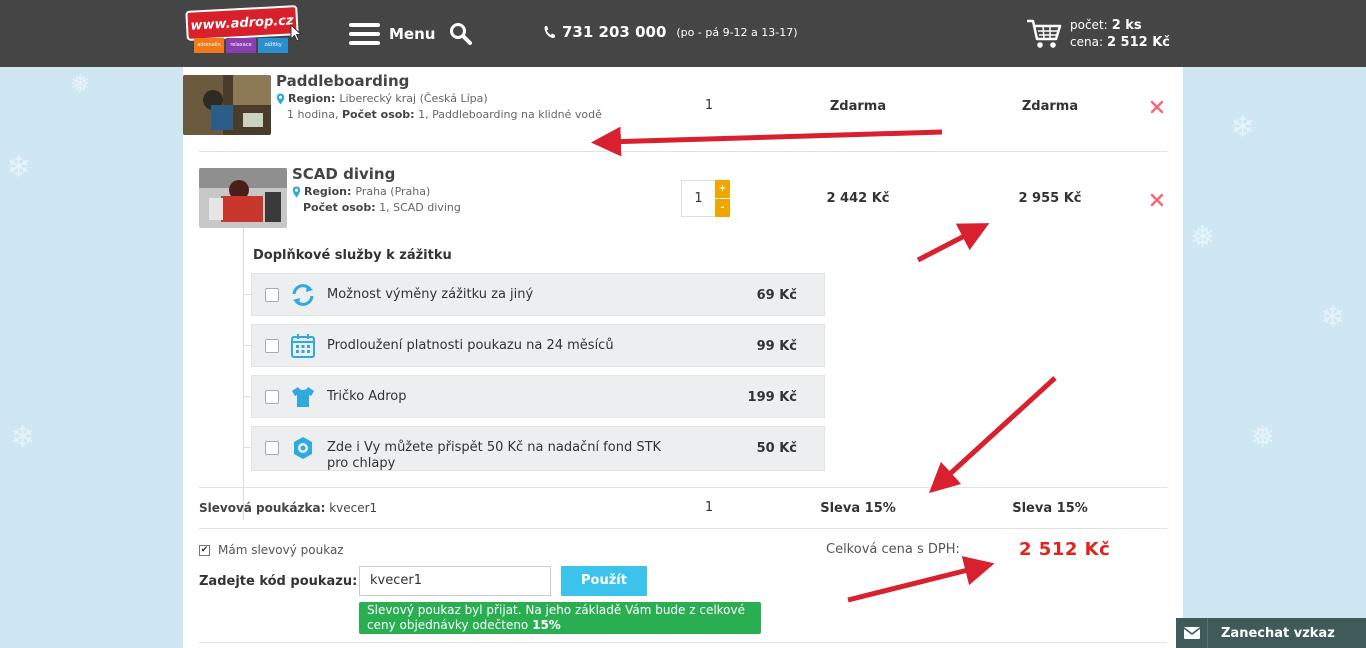 The height and width of the screenshot is (648, 1366). What do you see at coordinates (1086, 42) in the screenshot?
I see `cart-price-label: cena:` at bounding box center [1086, 42].